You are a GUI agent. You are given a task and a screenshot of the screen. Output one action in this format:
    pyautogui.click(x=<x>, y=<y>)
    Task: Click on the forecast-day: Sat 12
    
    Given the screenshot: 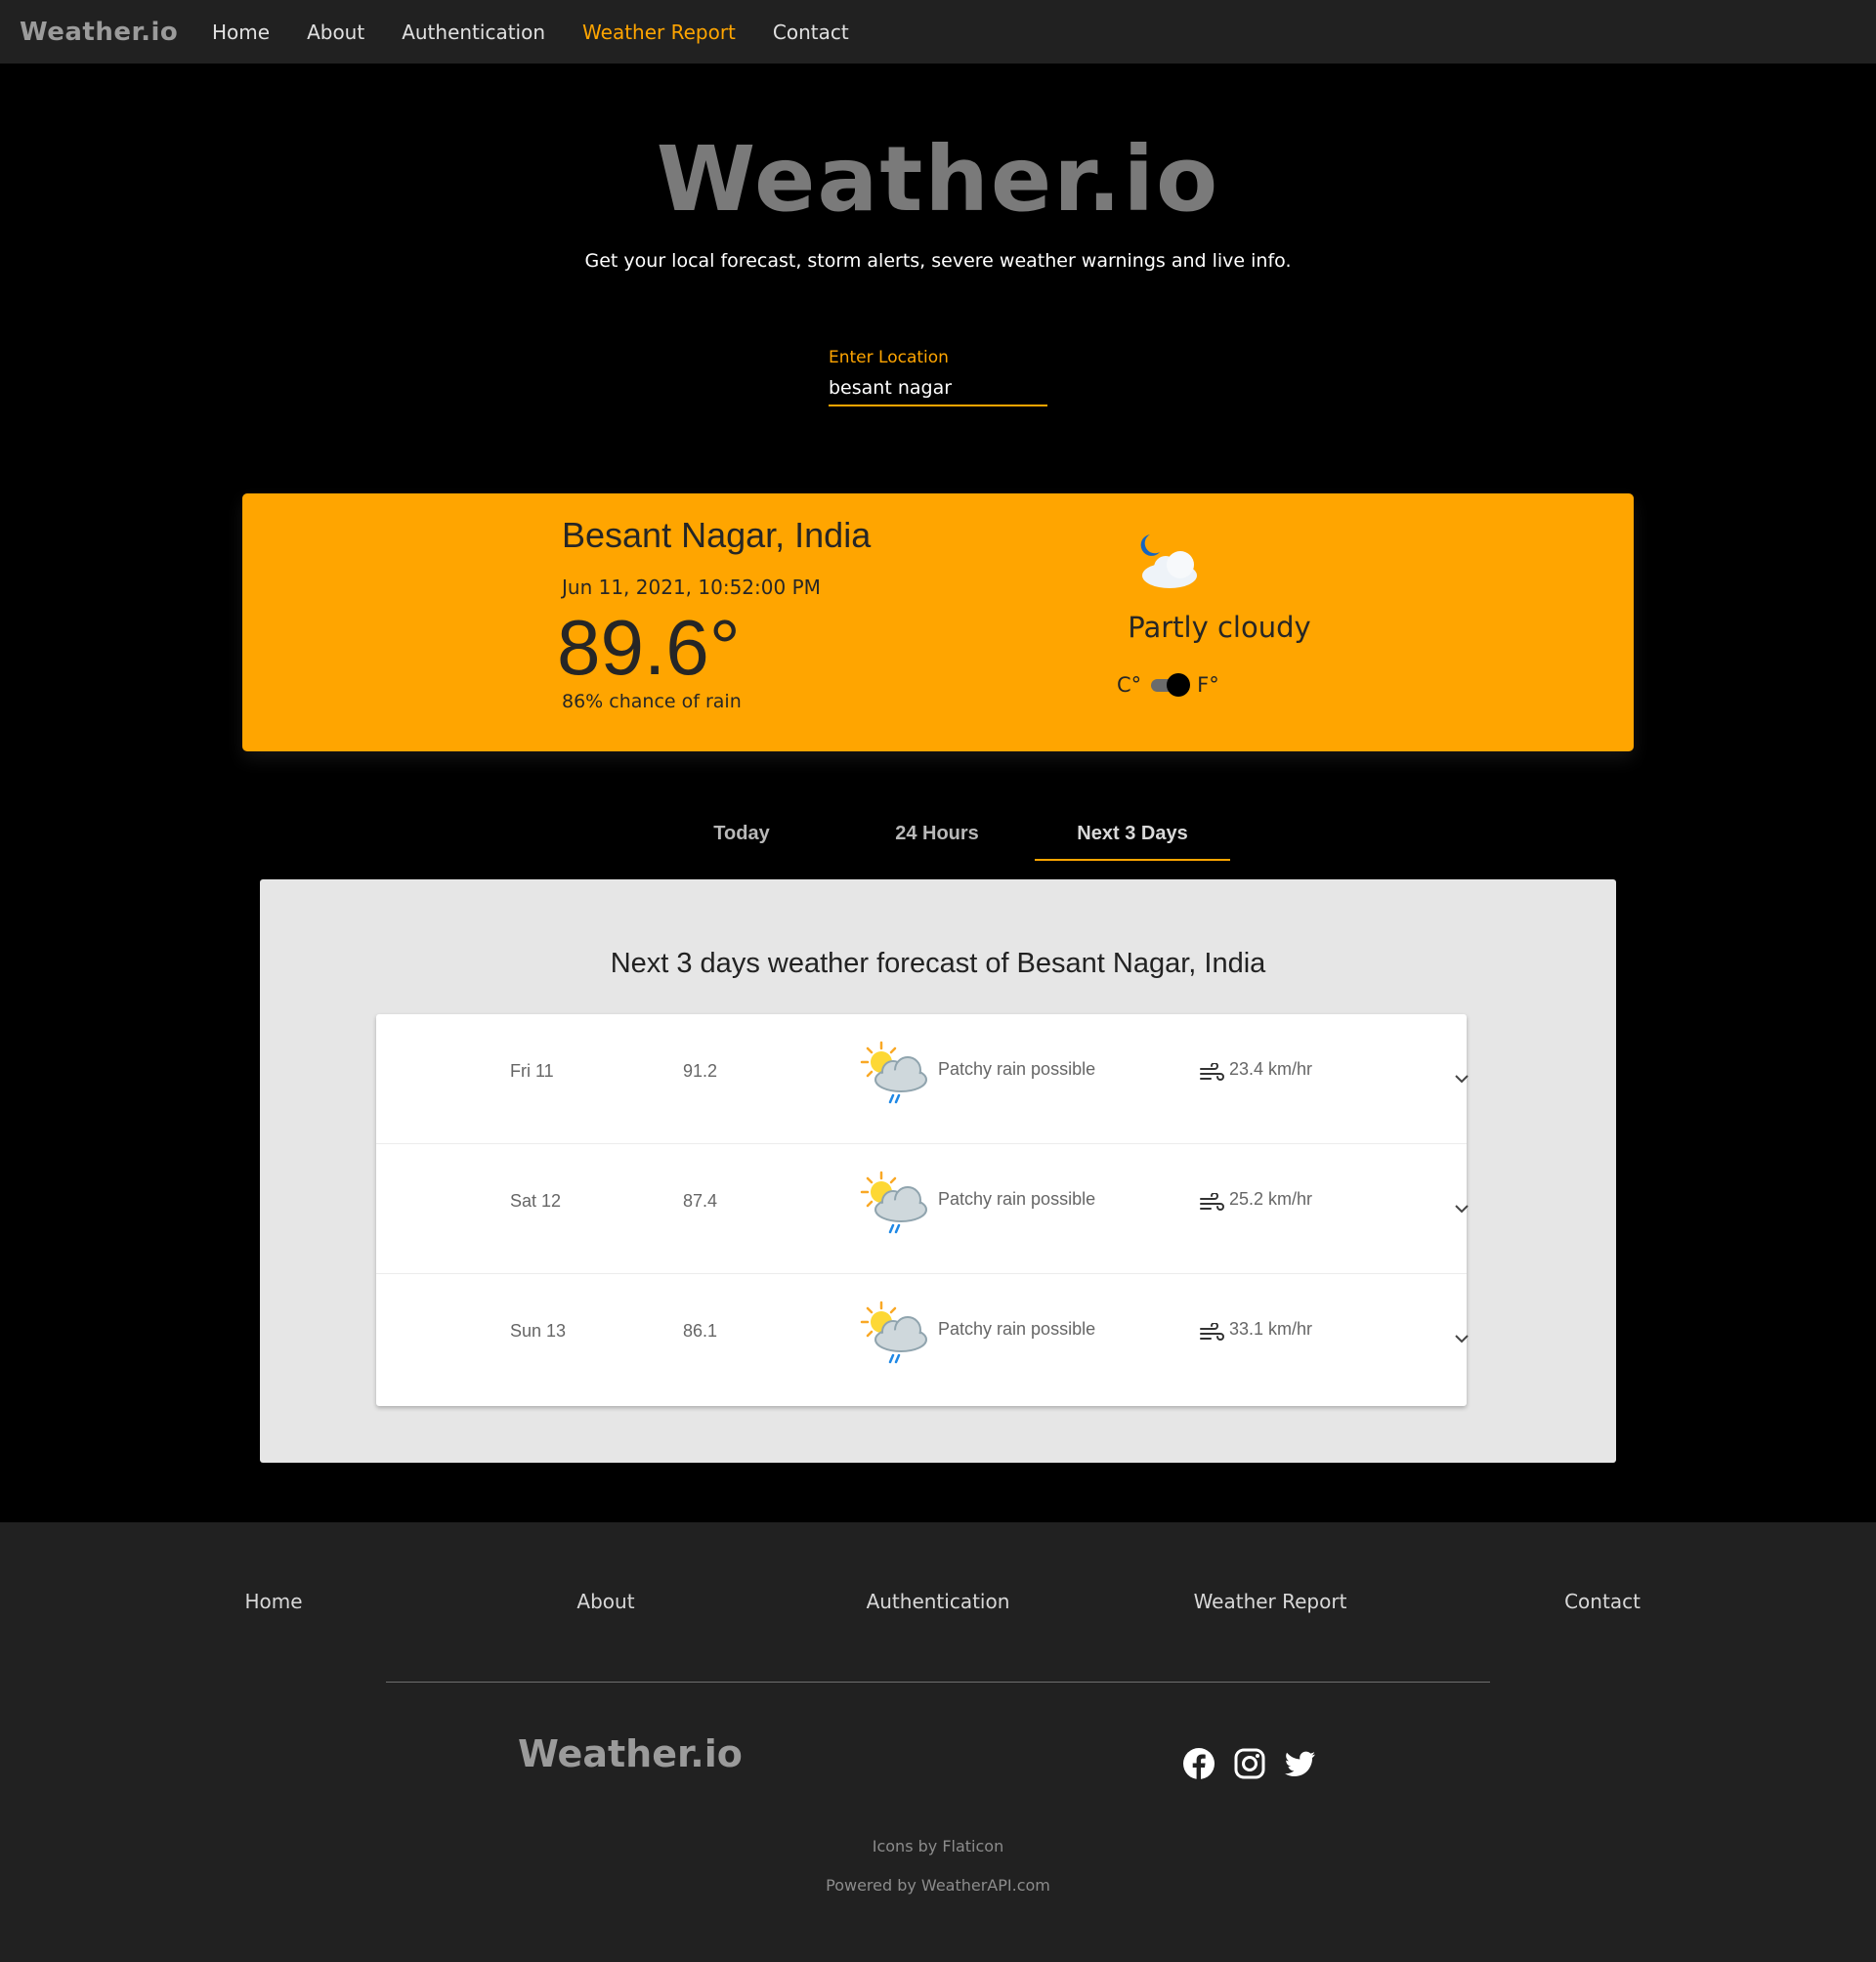 What is the action you would take?
    pyautogui.click(x=536, y=1201)
    